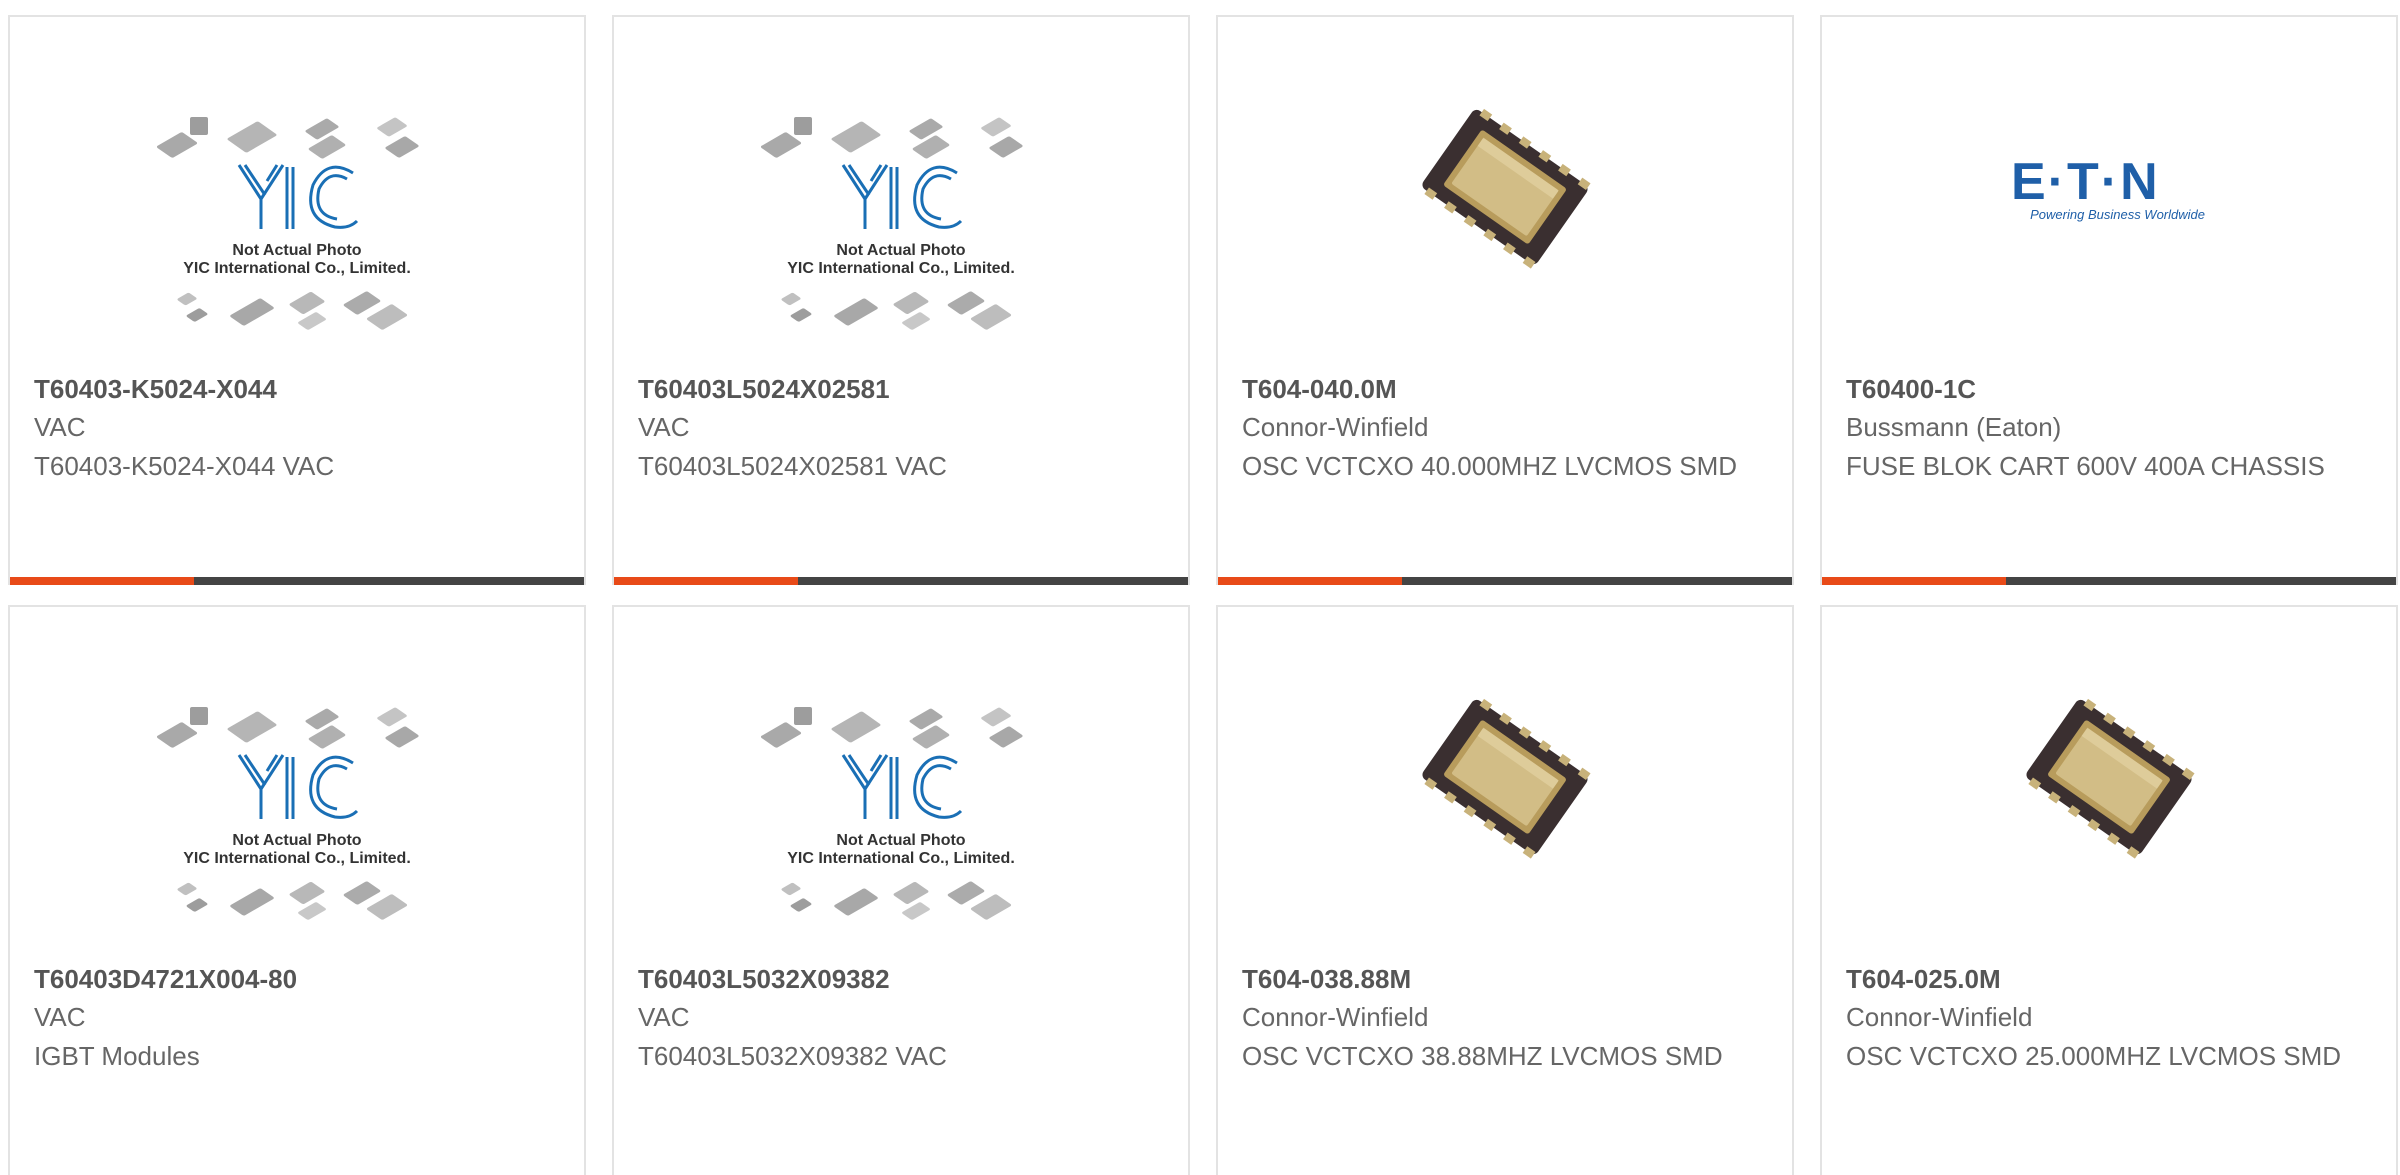 This screenshot has width=2400, height=1175. I want to click on part-number: T60403D4721X004-80, so click(165, 979).